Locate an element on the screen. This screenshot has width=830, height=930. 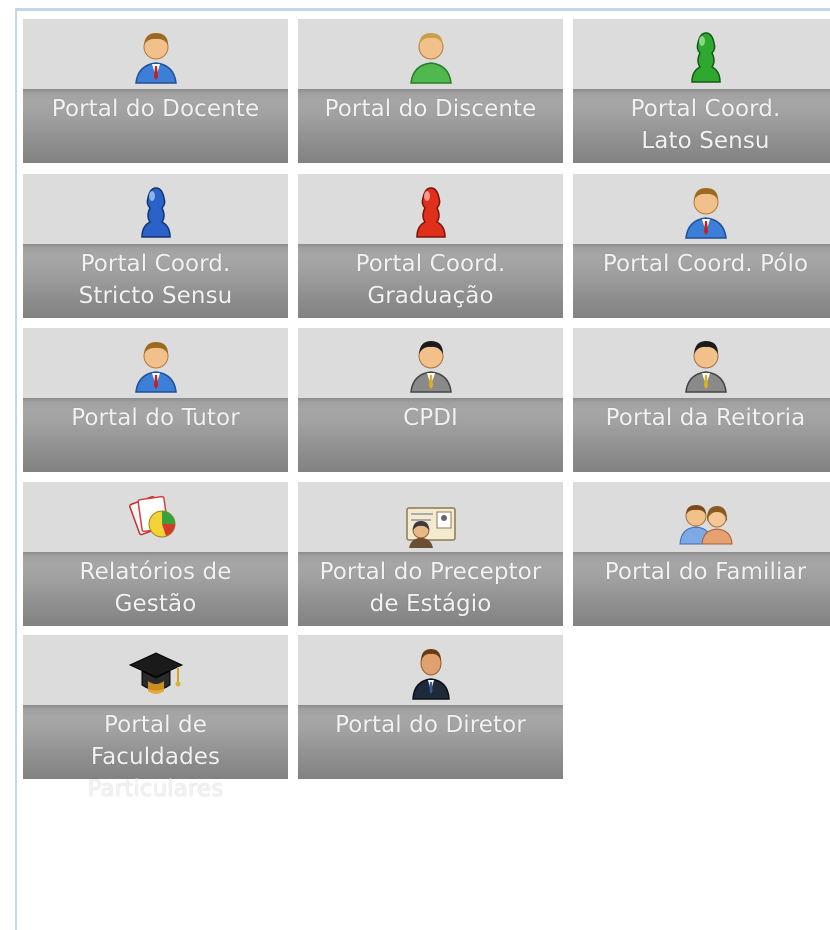
portal-docente-tile: Portal do Docente is located at coordinates (155, 91).